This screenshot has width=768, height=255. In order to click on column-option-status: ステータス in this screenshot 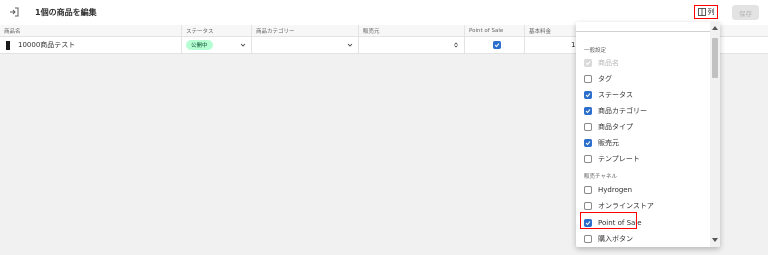, I will do `click(608, 95)`.